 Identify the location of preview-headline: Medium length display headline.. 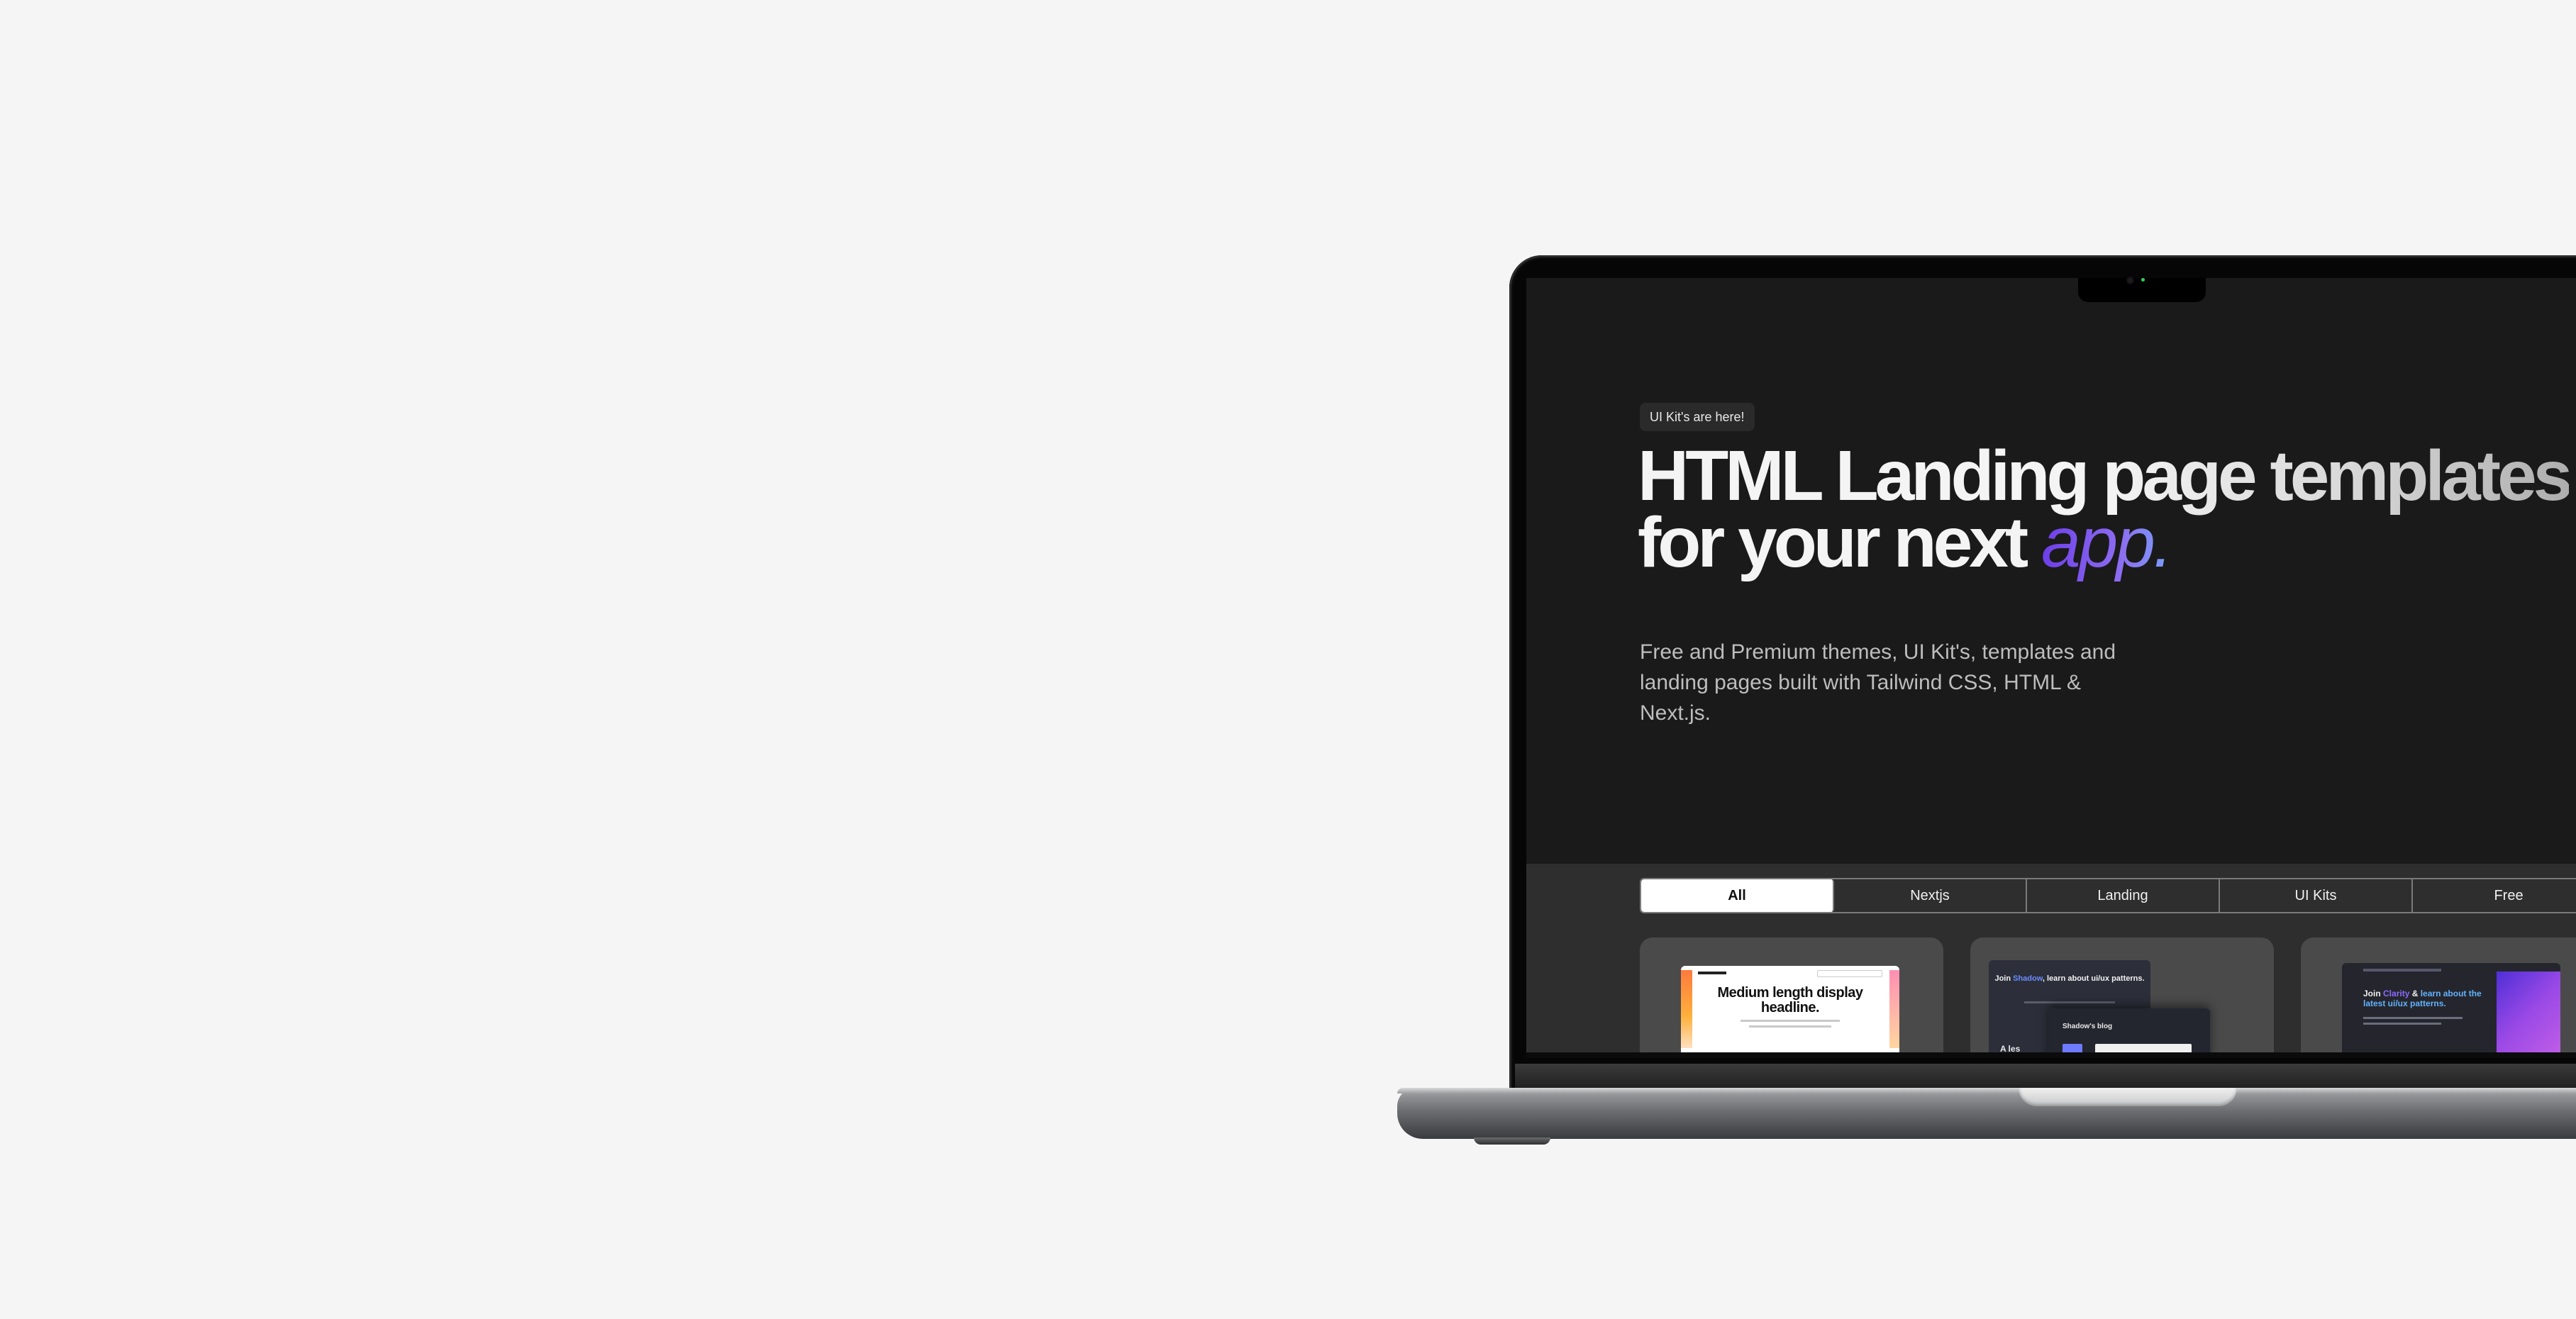
(1790, 1000).